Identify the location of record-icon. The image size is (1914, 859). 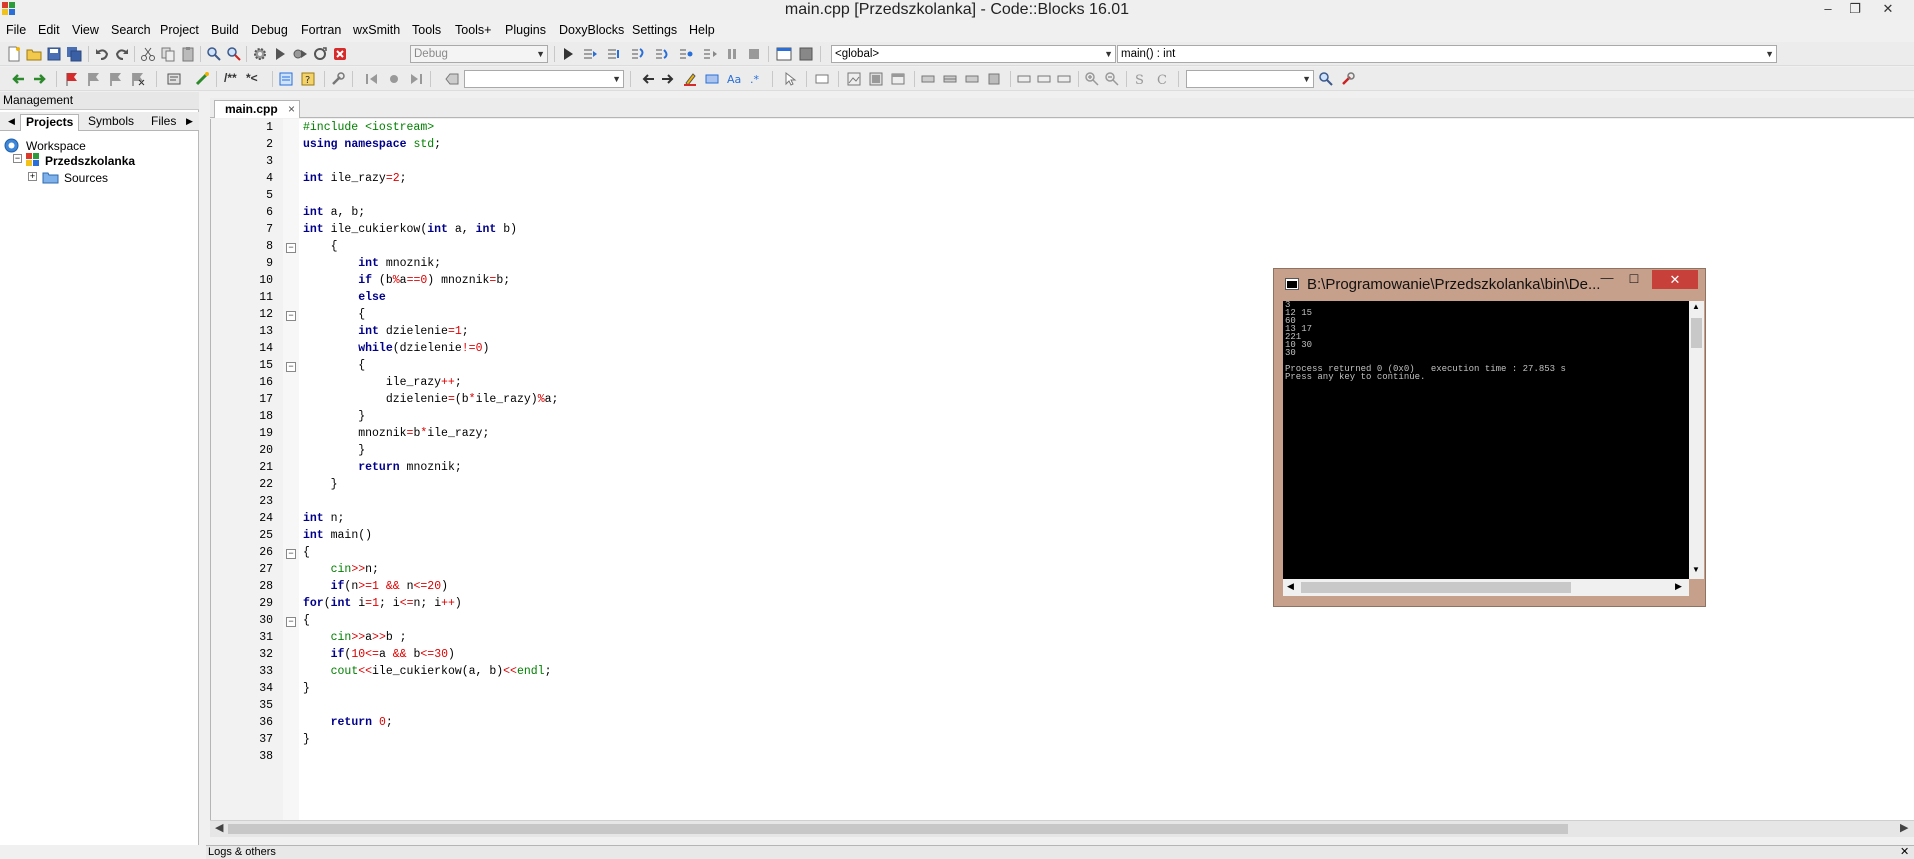
(394, 79).